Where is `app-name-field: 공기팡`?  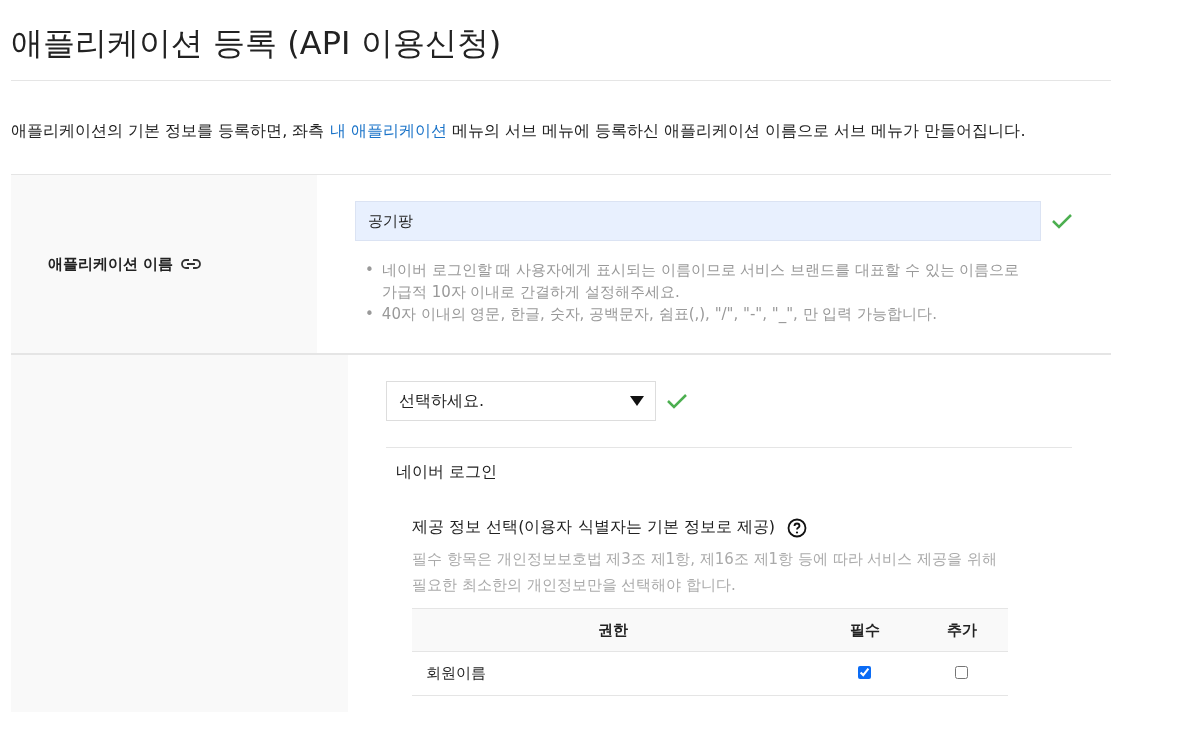
app-name-field: 공기팡 is located at coordinates (698, 221).